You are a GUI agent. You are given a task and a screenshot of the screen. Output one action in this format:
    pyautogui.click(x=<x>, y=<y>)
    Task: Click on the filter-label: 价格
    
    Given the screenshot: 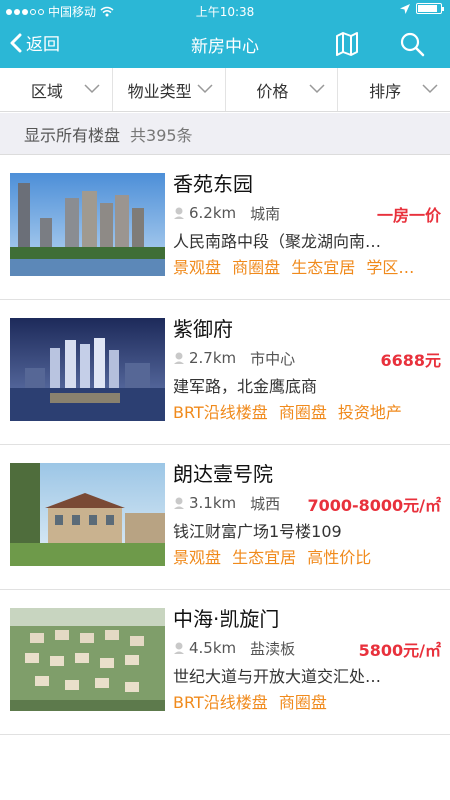 What is the action you would take?
    pyautogui.click(x=272, y=91)
    